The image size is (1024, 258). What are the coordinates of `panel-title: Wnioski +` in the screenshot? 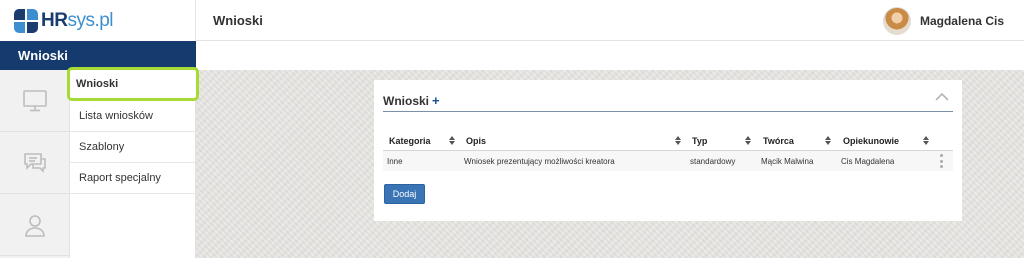 It's located at (411, 100).